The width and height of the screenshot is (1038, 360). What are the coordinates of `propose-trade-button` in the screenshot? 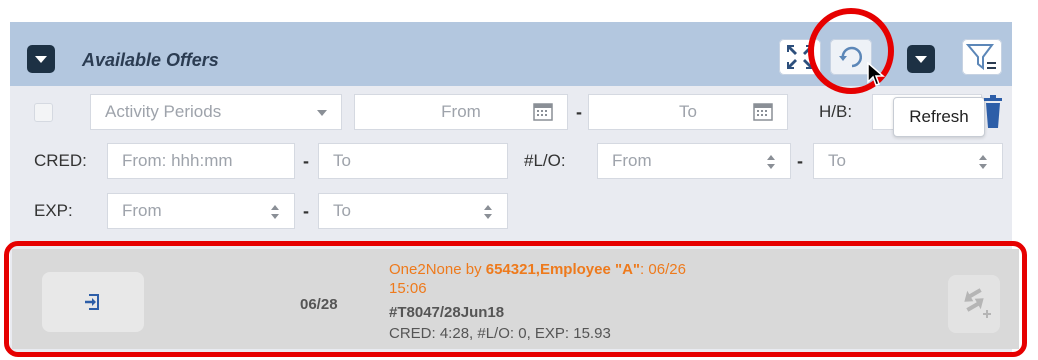 It's located at (974, 304).